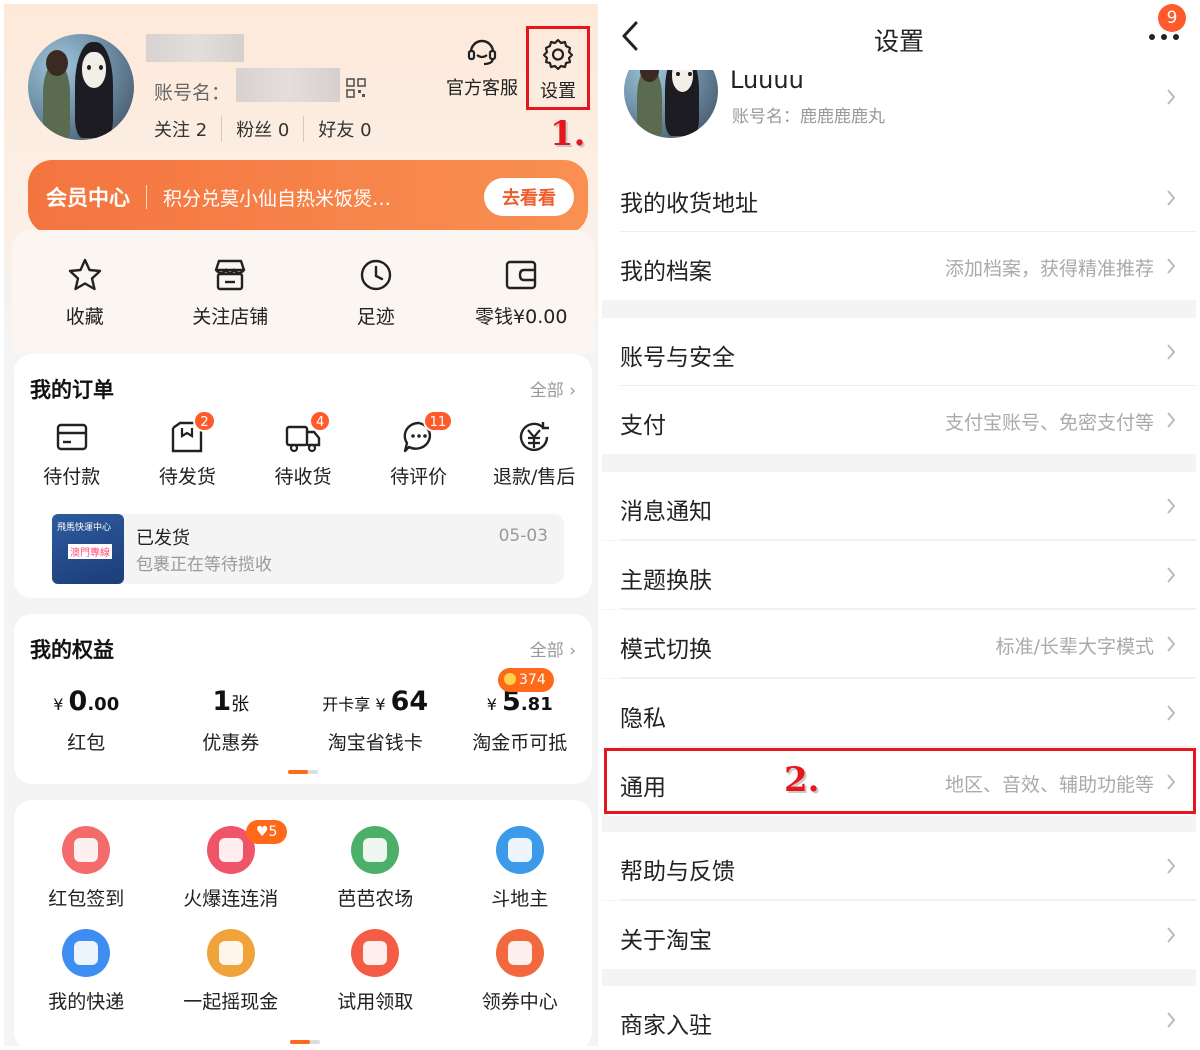 This screenshot has height=1050, width=1200. Describe the element at coordinates (78, 701) in the screenshot. I see `benefit-big: 0` at that location.